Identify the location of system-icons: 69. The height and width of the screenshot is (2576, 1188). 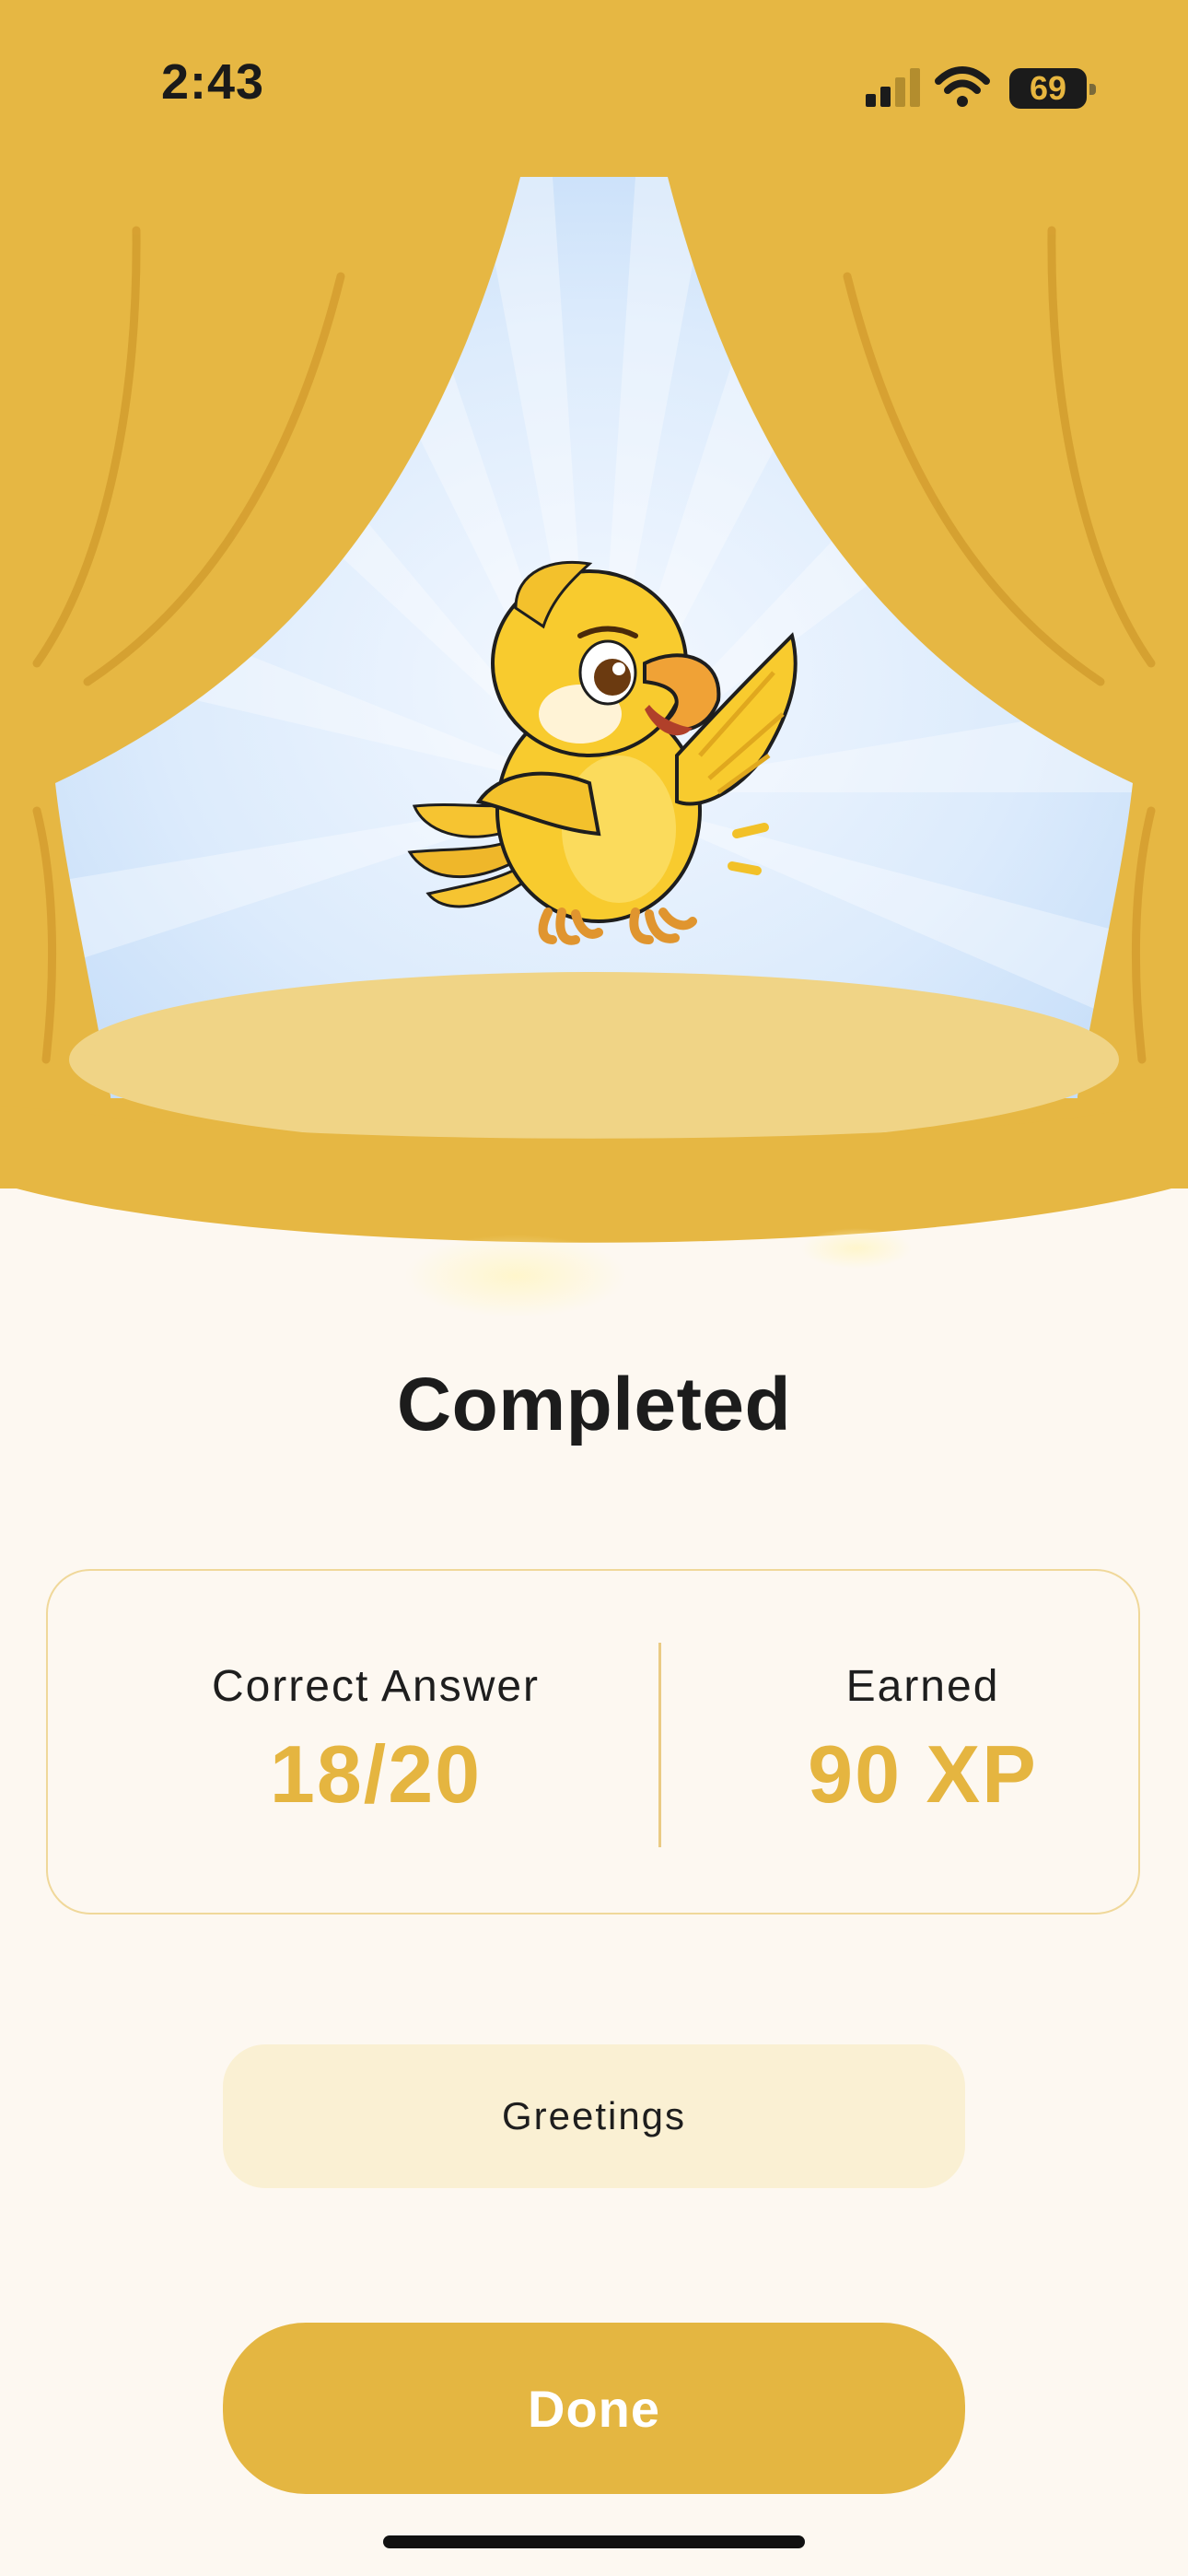
(967, 87).